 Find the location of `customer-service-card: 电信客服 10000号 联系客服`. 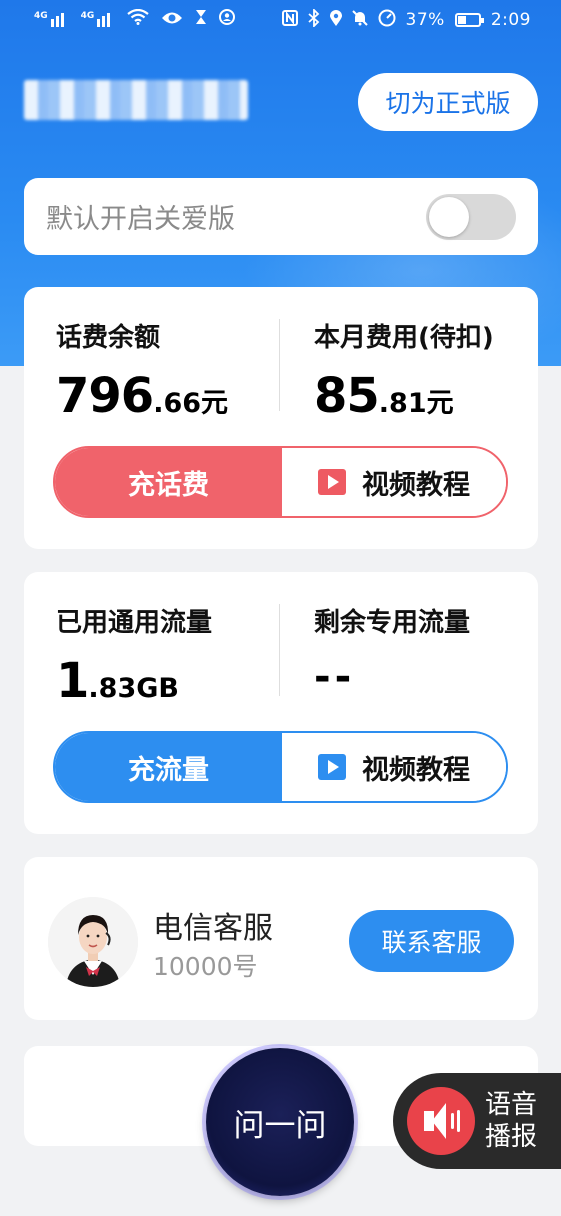

customer-service-card: 电信客服 10000号 联系客服 is located at coordinates (281, 938).